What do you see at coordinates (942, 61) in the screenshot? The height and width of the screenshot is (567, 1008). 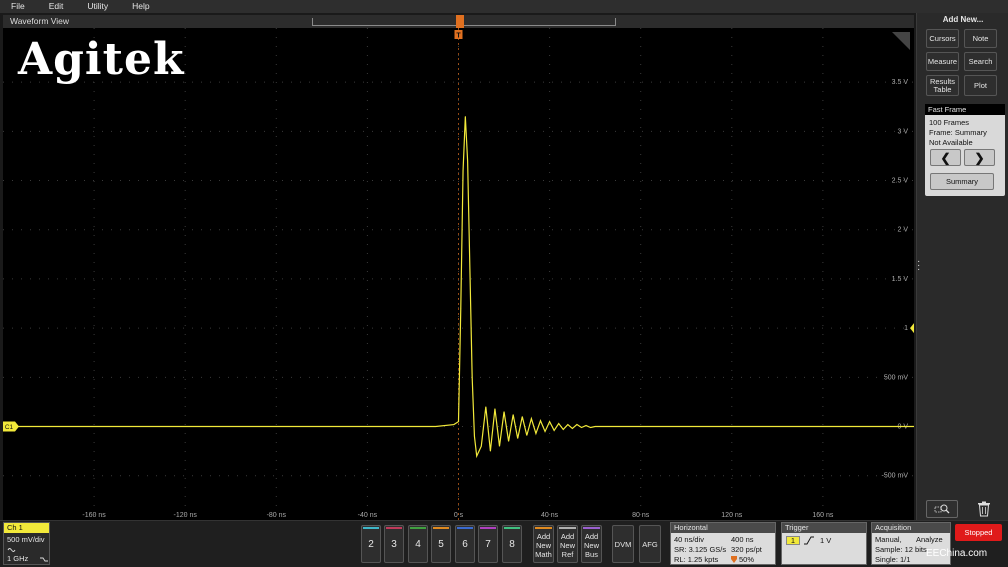 I see `measure-button: Measure` at bounding box center [942, 61].